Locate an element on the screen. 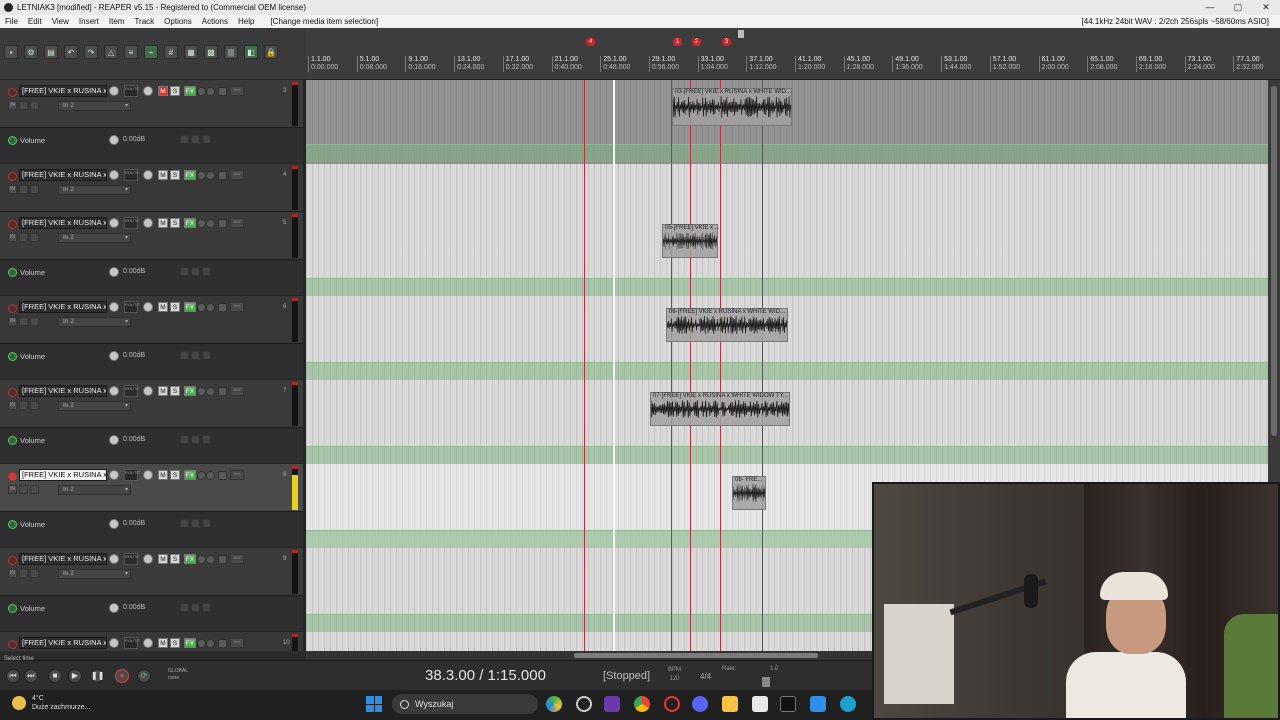 This screenshot has width=1280, height=720. menu-help: Help is located at coordinates (246, 21).